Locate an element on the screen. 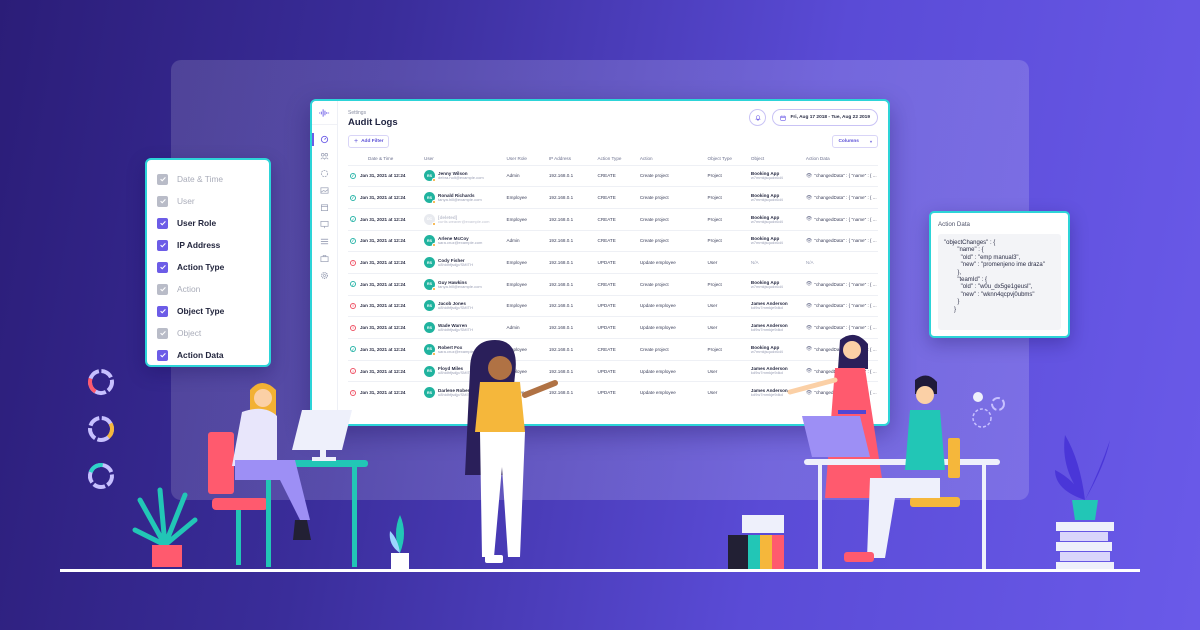 Image resolution: width=1200 pixels, height=630 pixels. sidebar-item-list is located at coordinates (325, 241).